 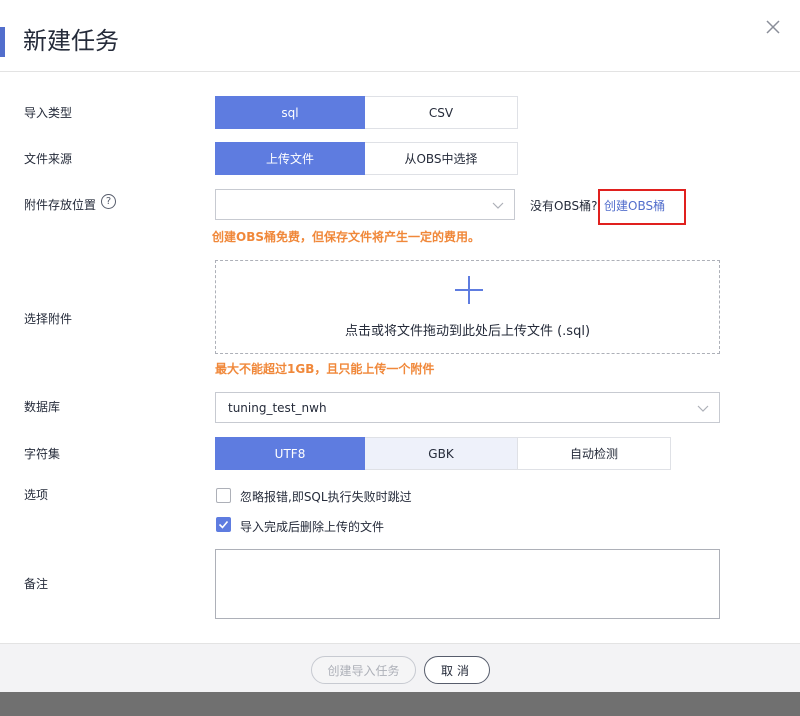 I want to click on check-icon, so click(x=223, y=524).